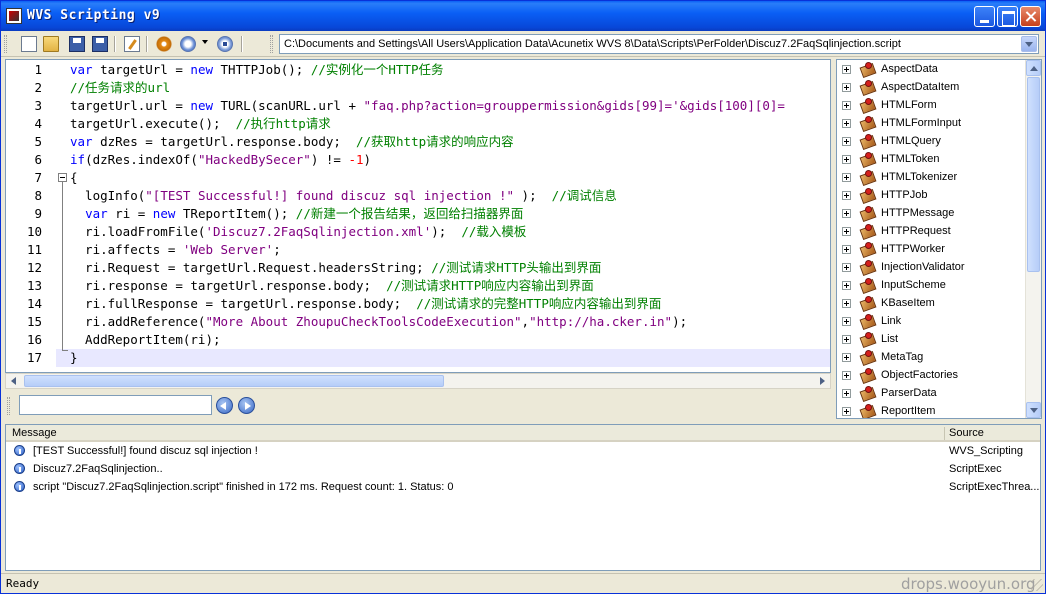 The width and height of the screenshot is (1046, 594). Describe the element at coordinates (932, 410) in the screenshot. I see `tree-item: ReportItem` at that location.